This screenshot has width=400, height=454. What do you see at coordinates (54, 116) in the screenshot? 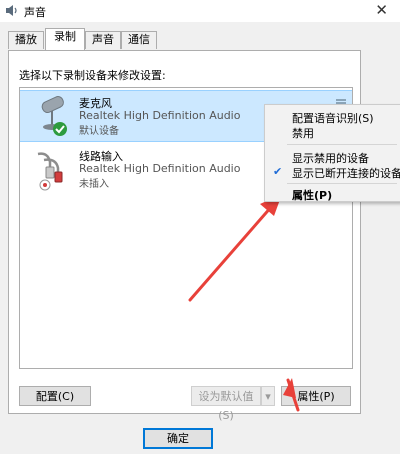
I see `microphone-icon` at bounding box center [54, 116].